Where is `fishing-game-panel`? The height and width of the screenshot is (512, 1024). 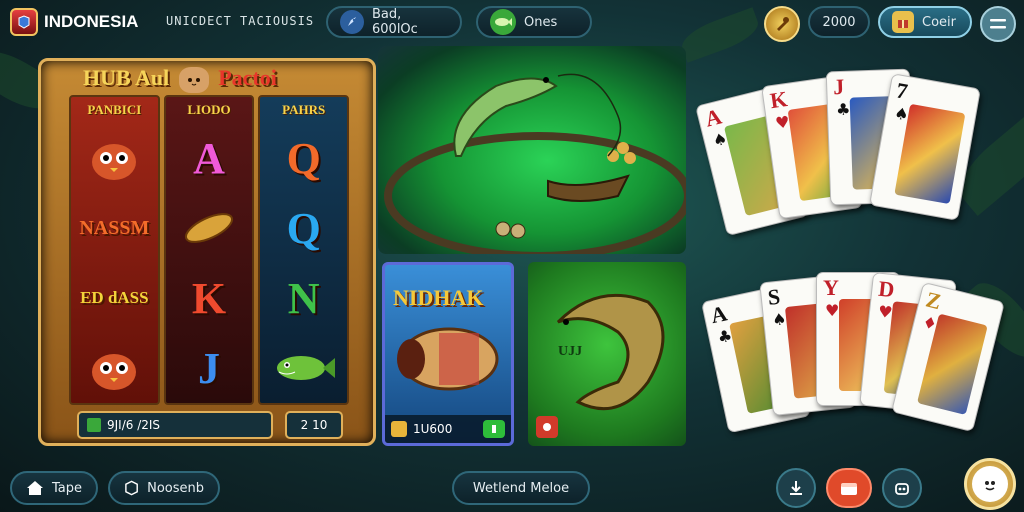
fishing-game-panel is located at coordinates (532, 150).